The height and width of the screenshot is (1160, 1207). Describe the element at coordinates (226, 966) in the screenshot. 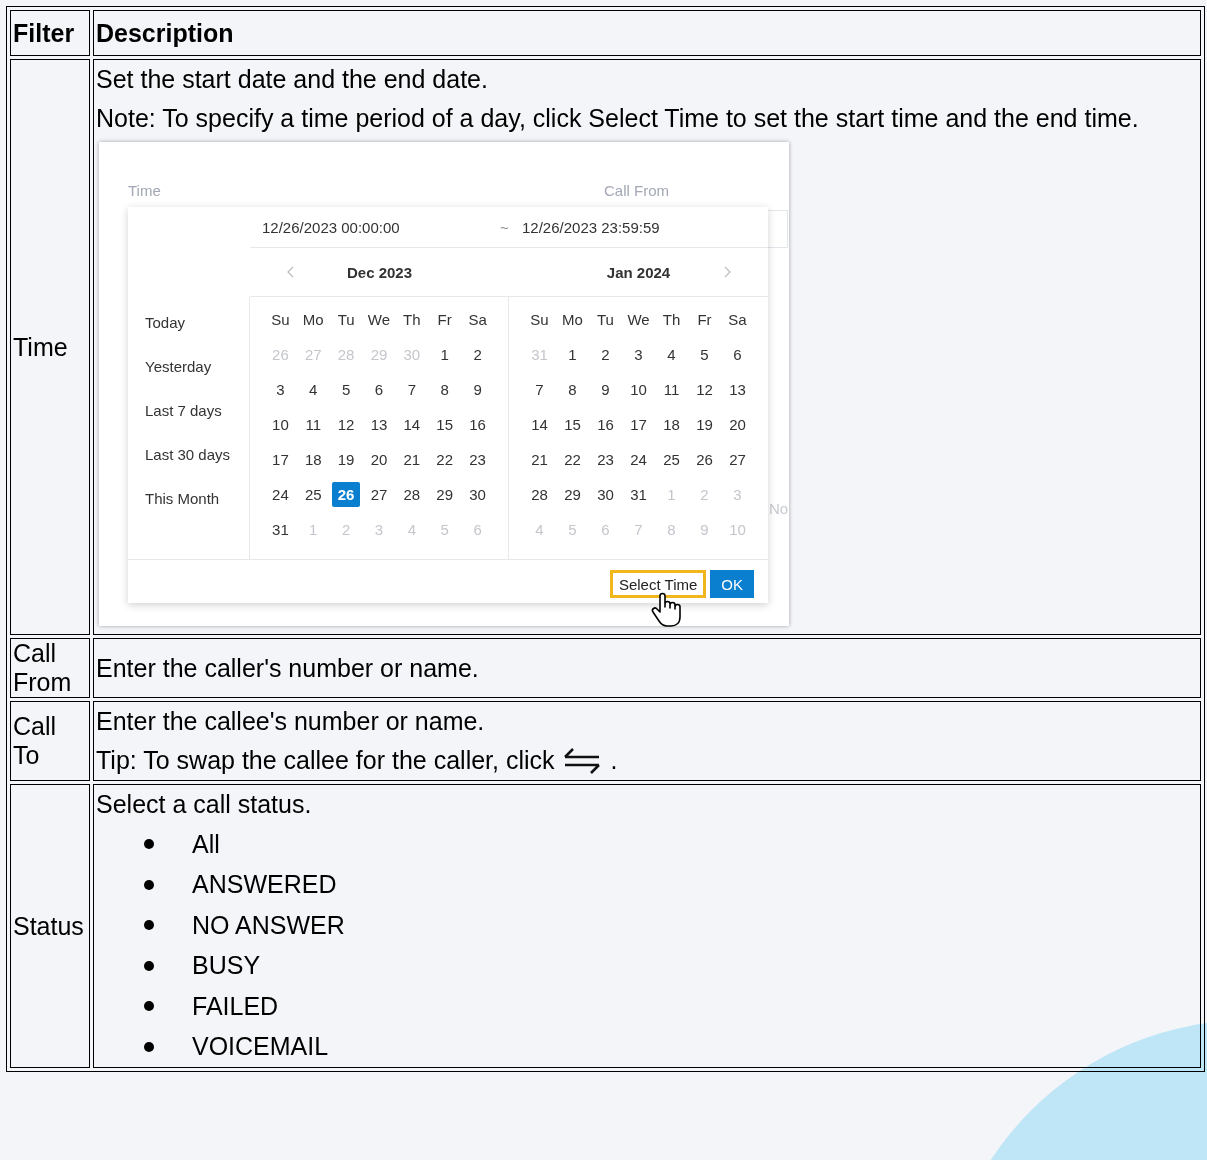

I see `status-option: BUSY` at that location.